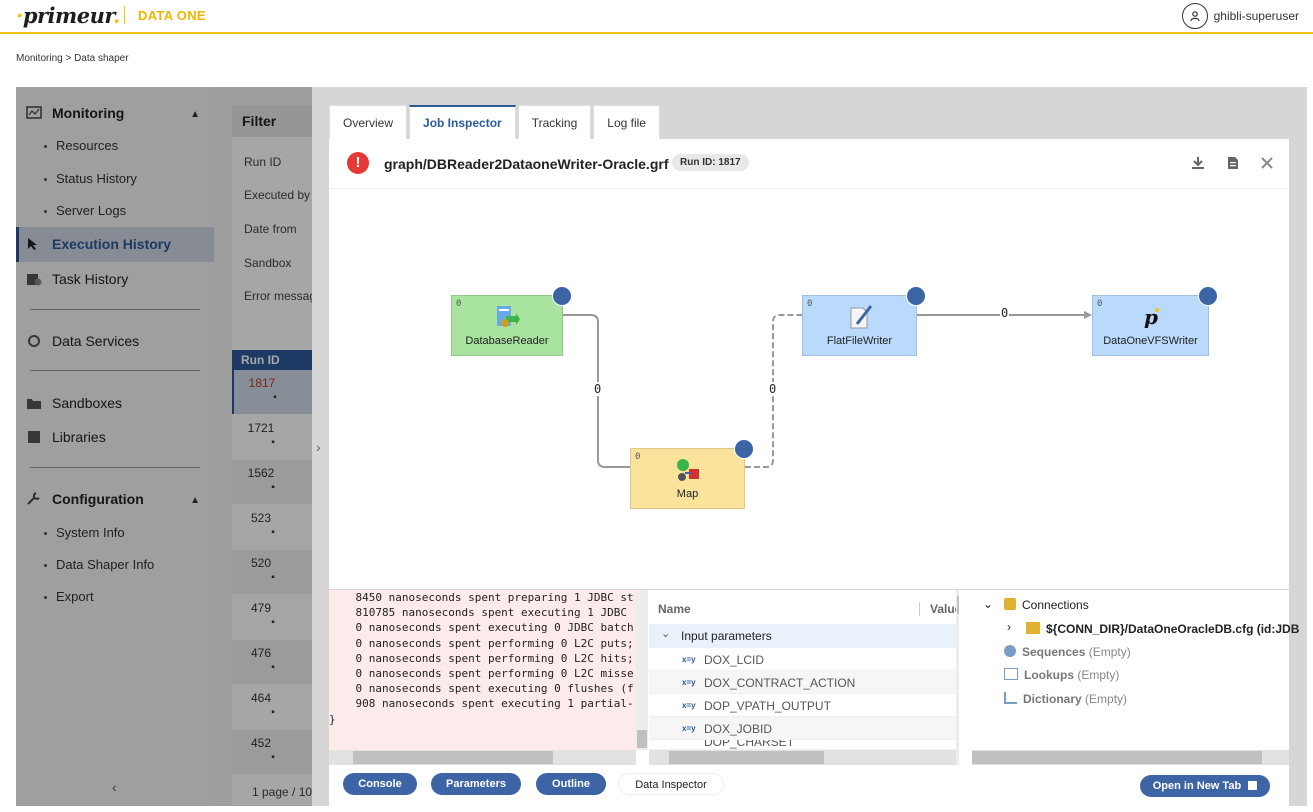 This screenshot has width=1313, height=812. Describe the element at coordinates (687, 494) in the screenshot. I see `node-label: Map` at that location.